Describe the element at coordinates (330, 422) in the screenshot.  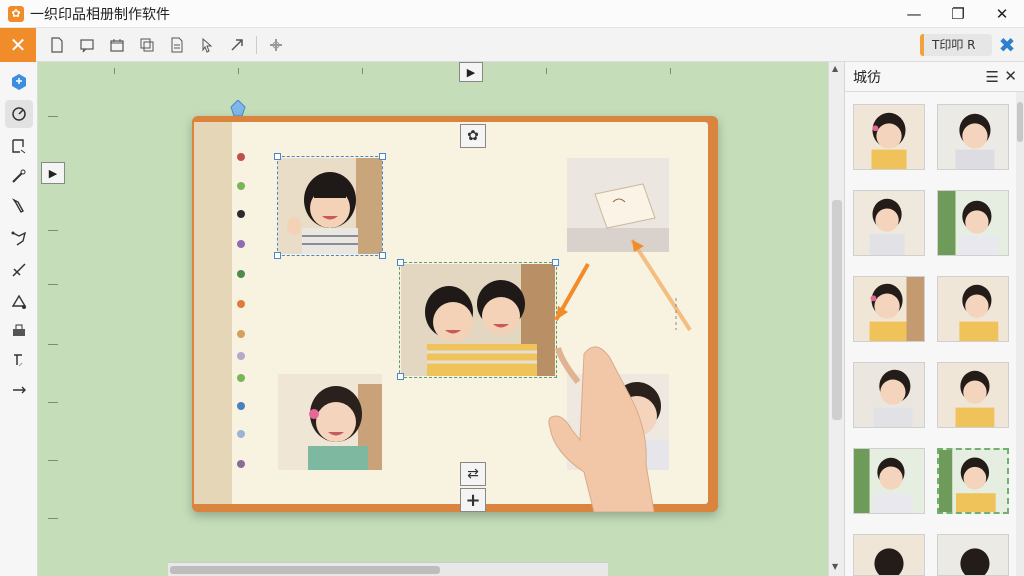
I see `album-photo-girl-flower` at that location.